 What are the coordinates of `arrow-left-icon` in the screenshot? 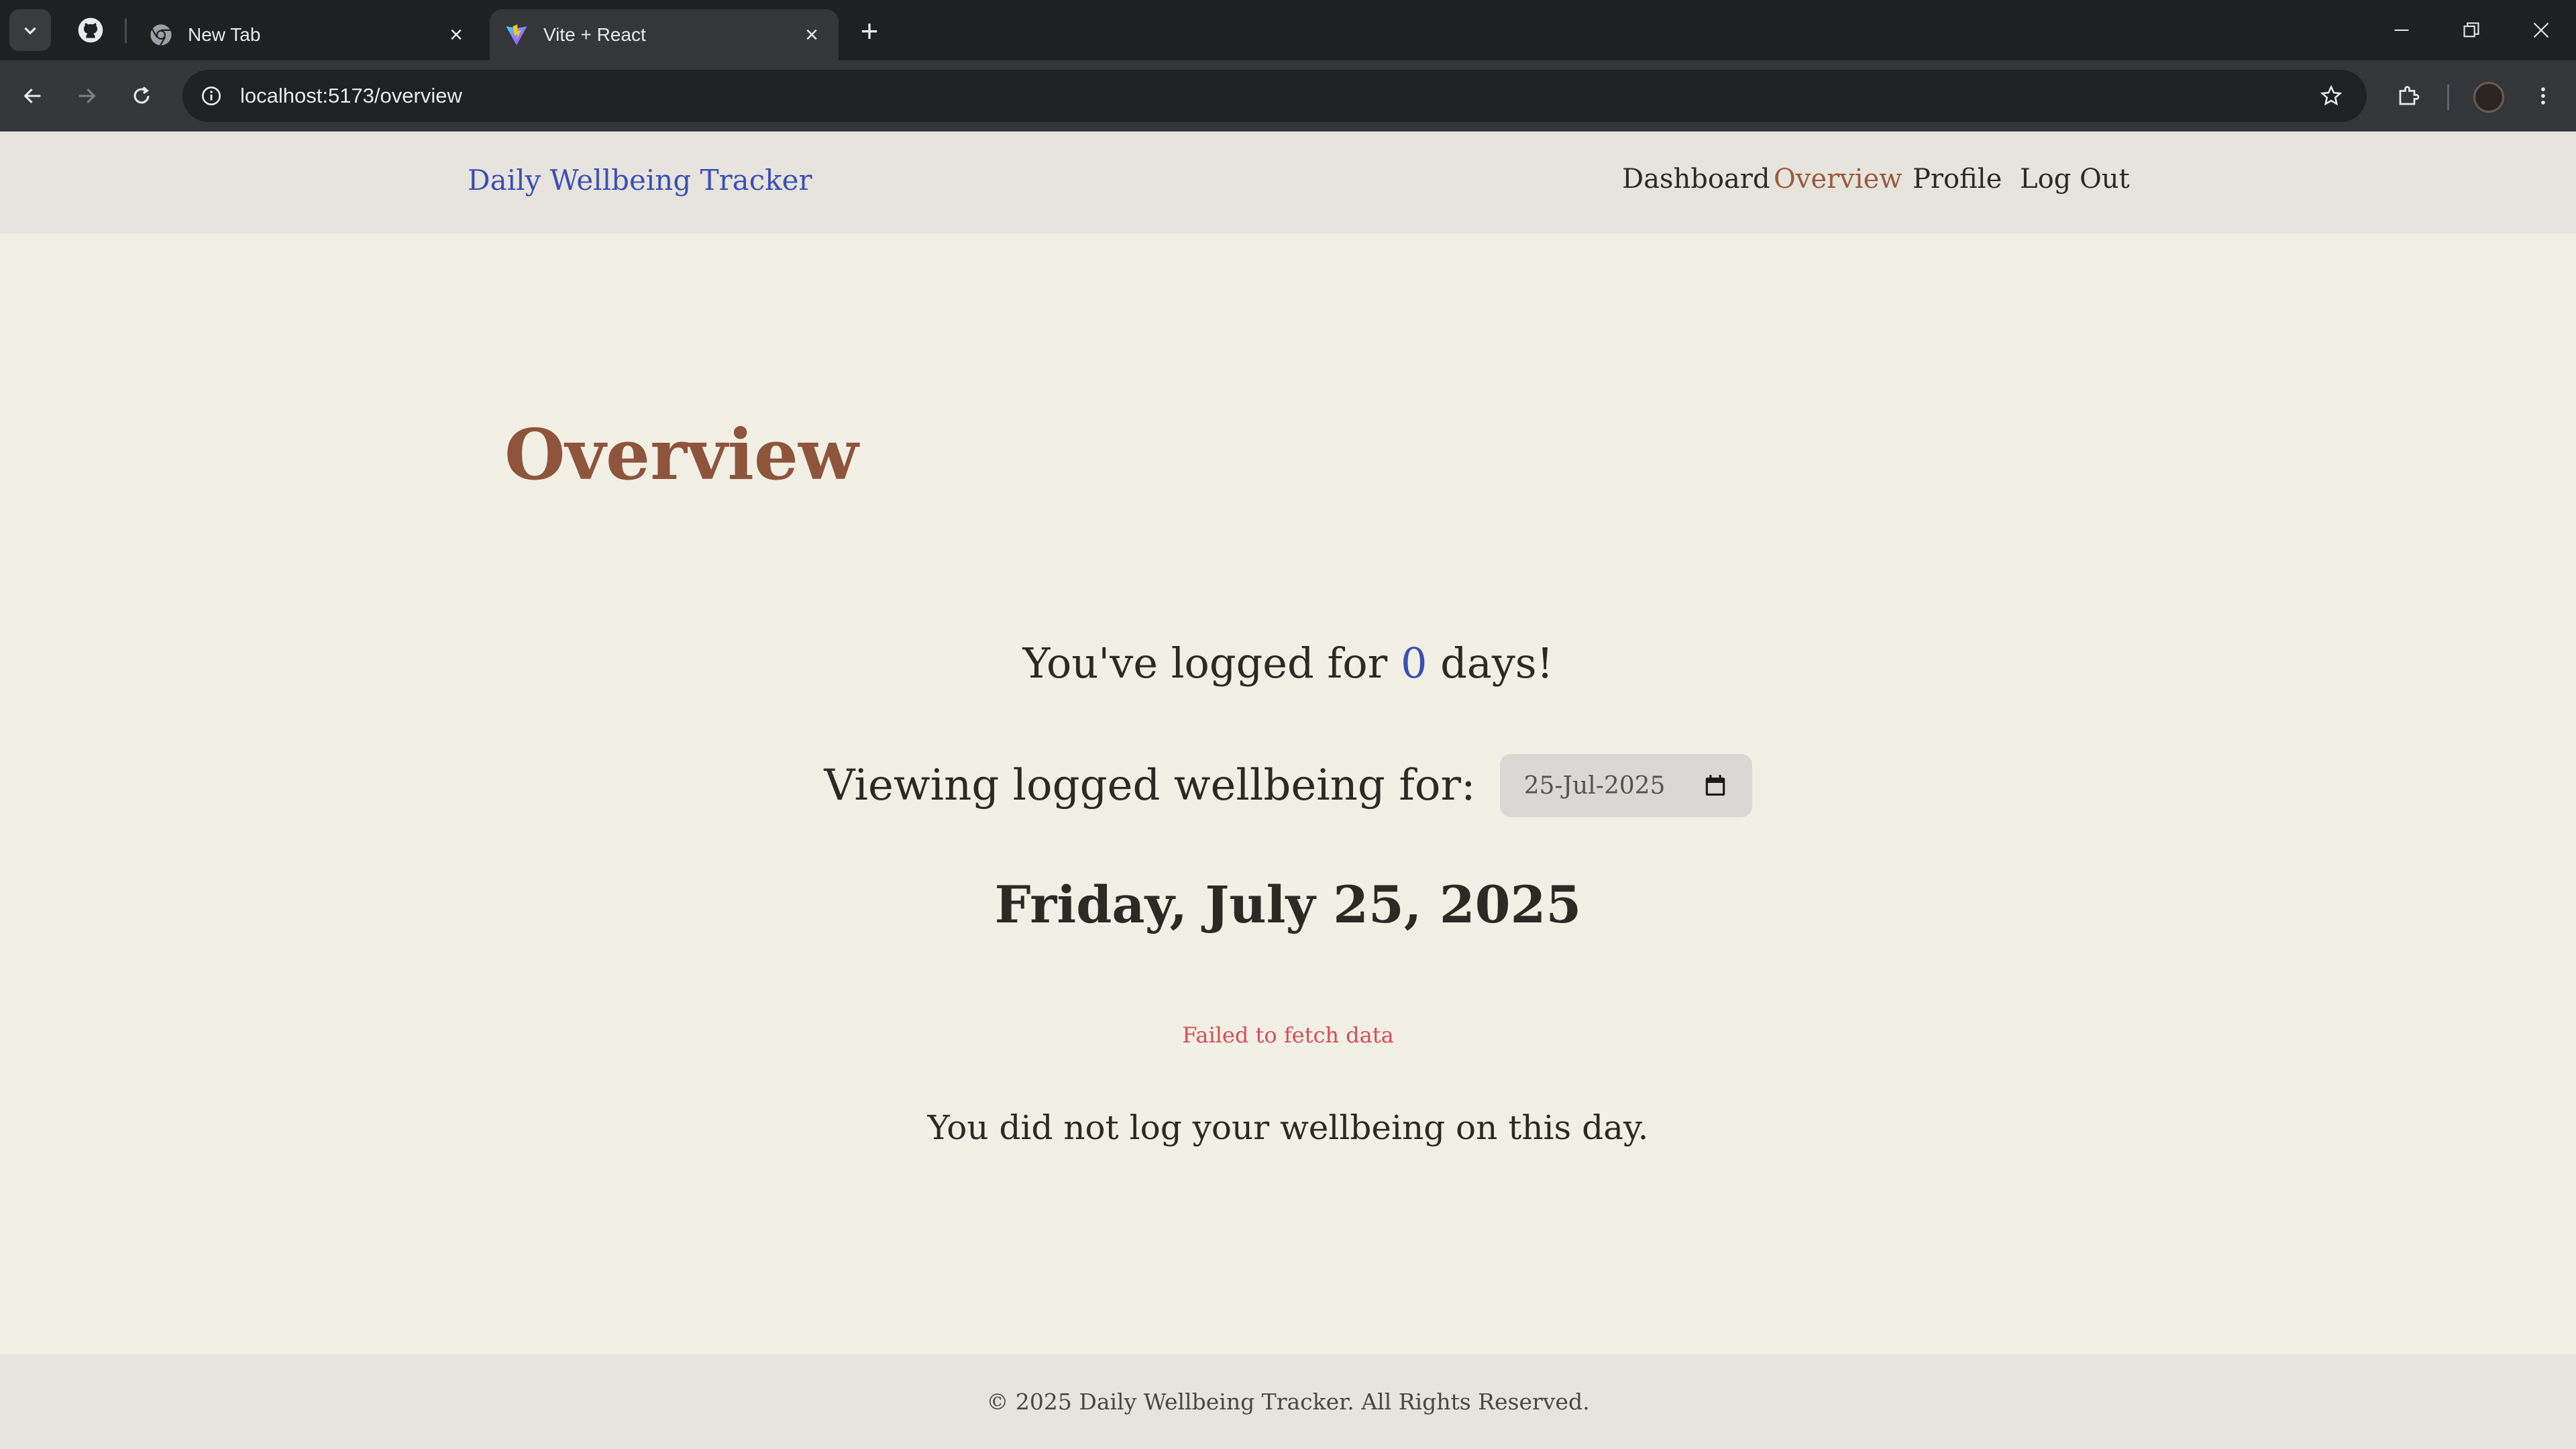 It's located at (32, 96).